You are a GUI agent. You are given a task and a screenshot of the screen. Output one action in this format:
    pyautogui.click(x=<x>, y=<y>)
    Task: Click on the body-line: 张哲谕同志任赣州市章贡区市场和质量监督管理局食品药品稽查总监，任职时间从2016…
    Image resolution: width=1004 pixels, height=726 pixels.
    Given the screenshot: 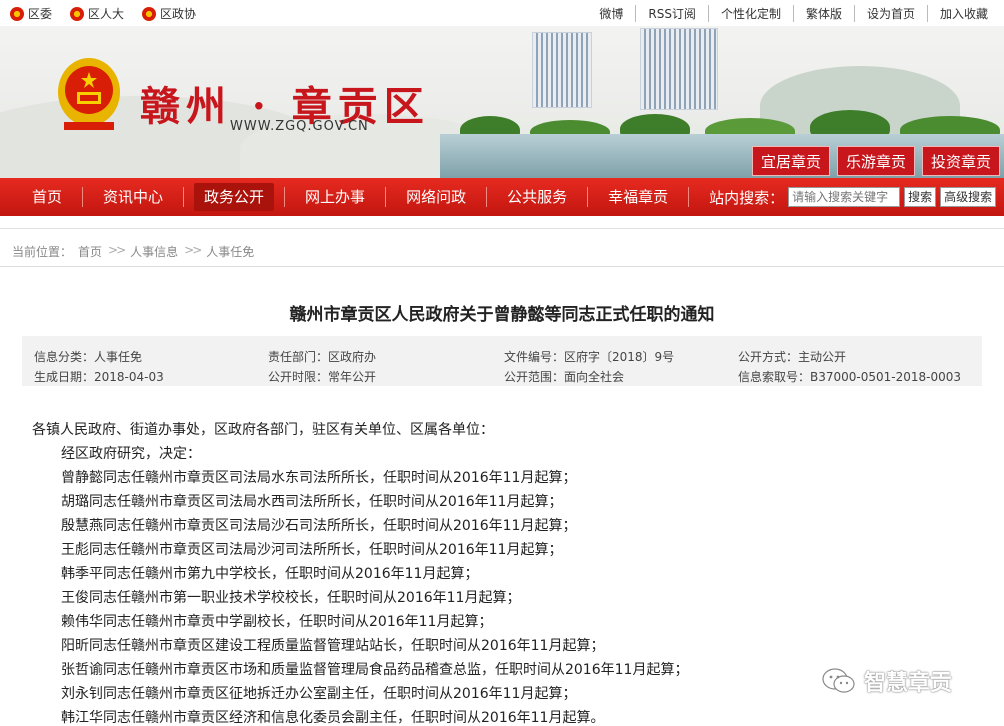 What is the action you would take?
    pyautogui.click(x=375, y=670)
    